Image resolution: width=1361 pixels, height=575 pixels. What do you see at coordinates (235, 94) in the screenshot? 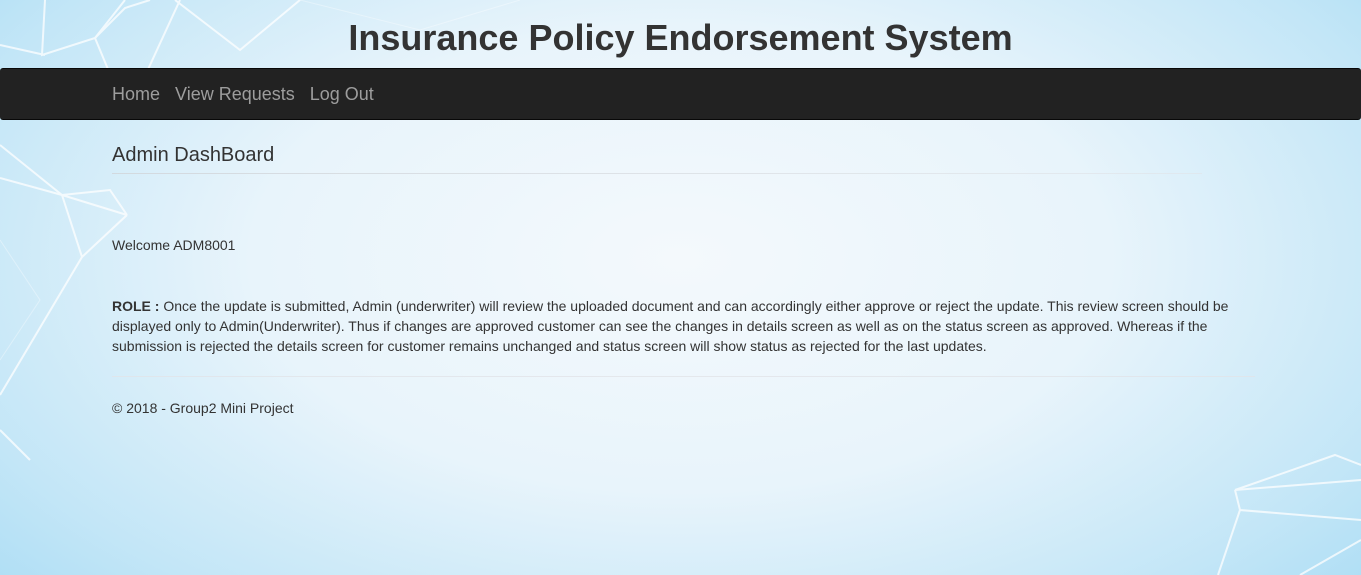
I see `nav-link-view-requests: View Requests` at bounding box center [235, 94].